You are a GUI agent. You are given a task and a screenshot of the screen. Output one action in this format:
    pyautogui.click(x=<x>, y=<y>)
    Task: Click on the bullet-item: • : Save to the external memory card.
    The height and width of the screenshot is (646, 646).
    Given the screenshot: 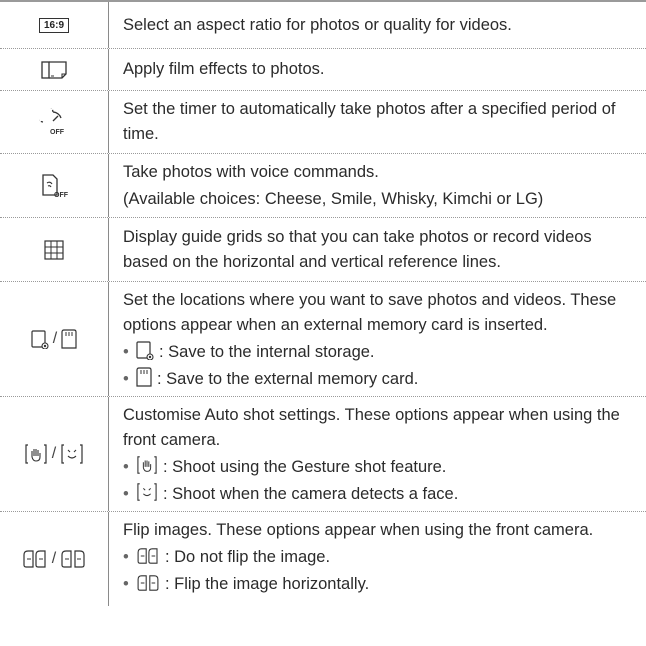 What is the action you would take?
    pyautogui.click(x=379, y=379)
    